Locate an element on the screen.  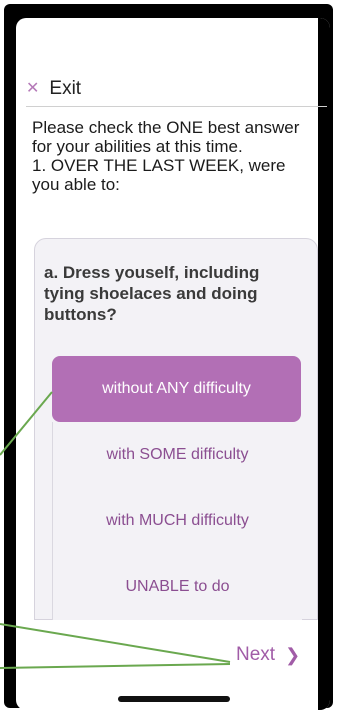
option-label: with MUCH difficulty is located at coordinates (177, 520).